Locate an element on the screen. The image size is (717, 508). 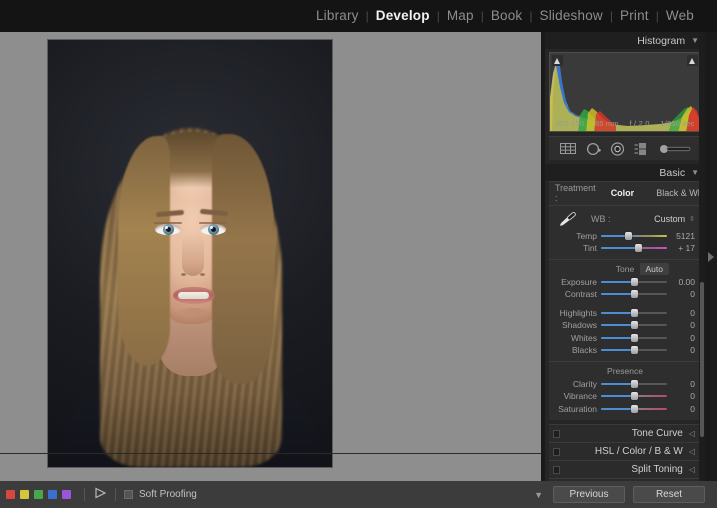
temp-slider-track is located at coordinates (634, 236).